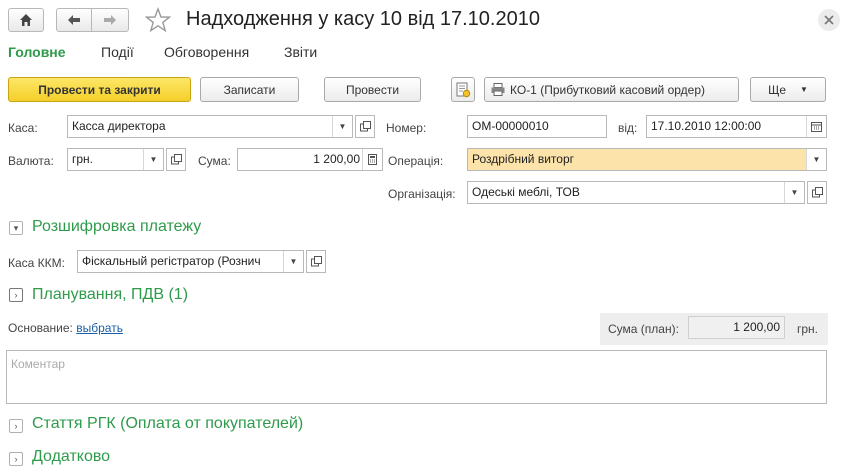 The height and width of the screenshot is (473, 844). I want to click on kkm-open-button, so click(316, 261).